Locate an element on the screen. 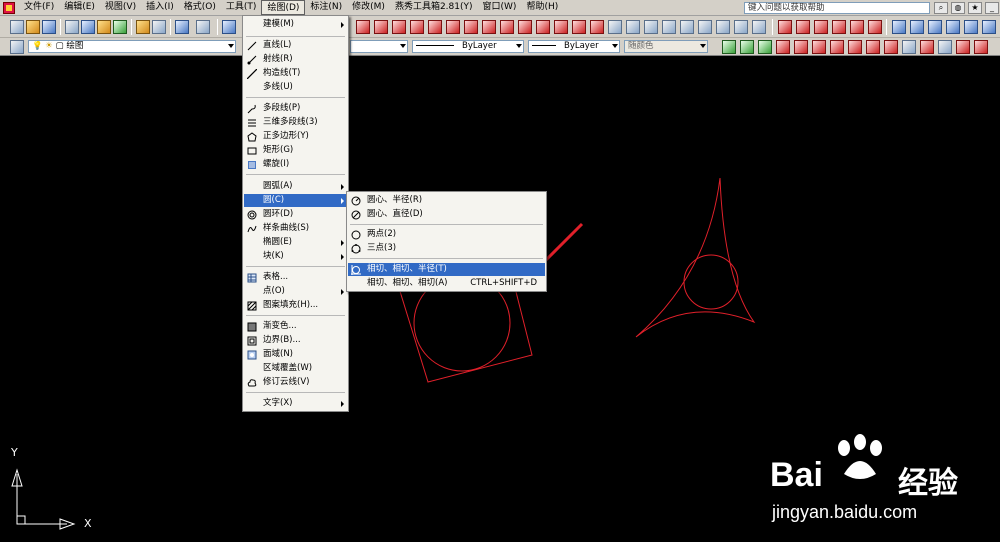 The height and width of the screenshot is (542, 1000). dim-quick-icon is located at coordinates (759, 27).